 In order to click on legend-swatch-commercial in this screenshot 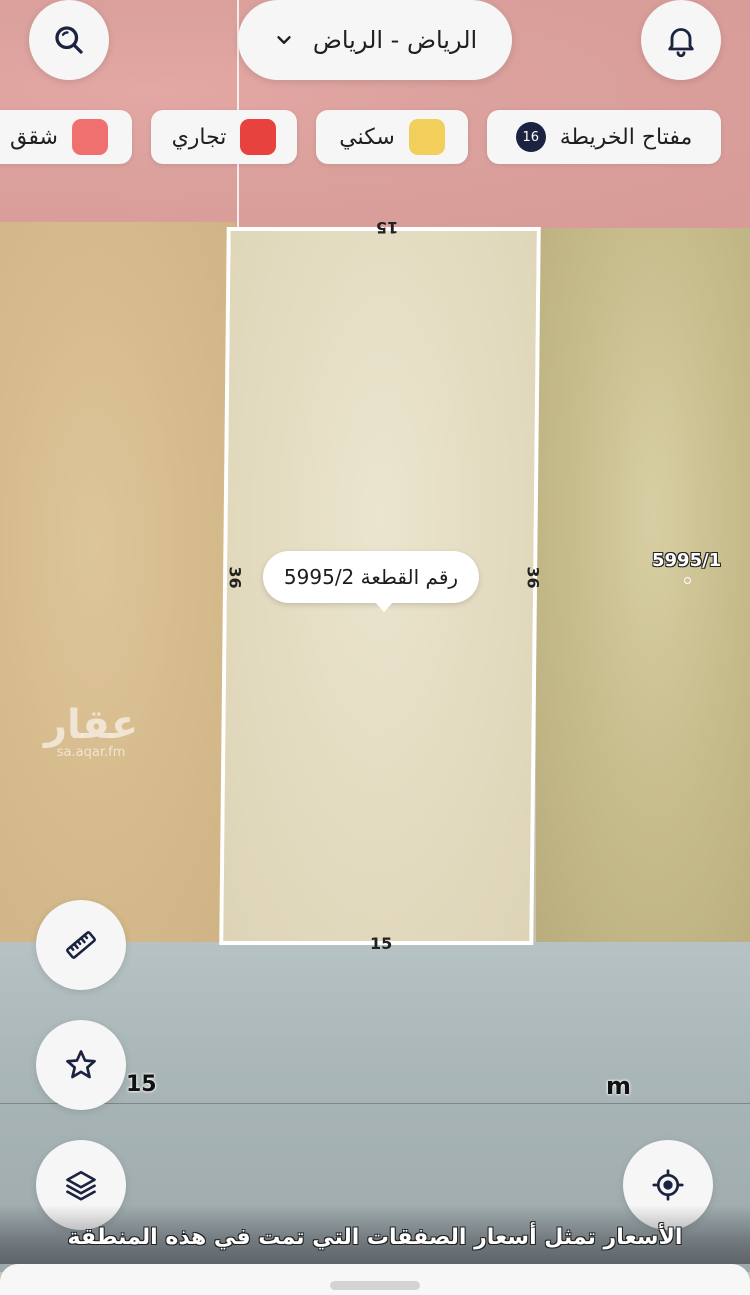, I will do `click(258, 137)`.